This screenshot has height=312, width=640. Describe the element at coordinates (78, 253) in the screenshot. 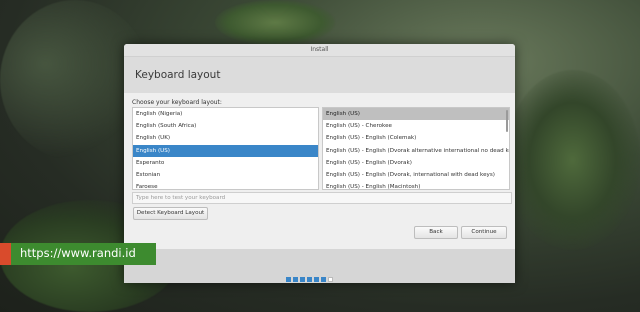

I see `watermark-url: https://www.randi.id` at that location.